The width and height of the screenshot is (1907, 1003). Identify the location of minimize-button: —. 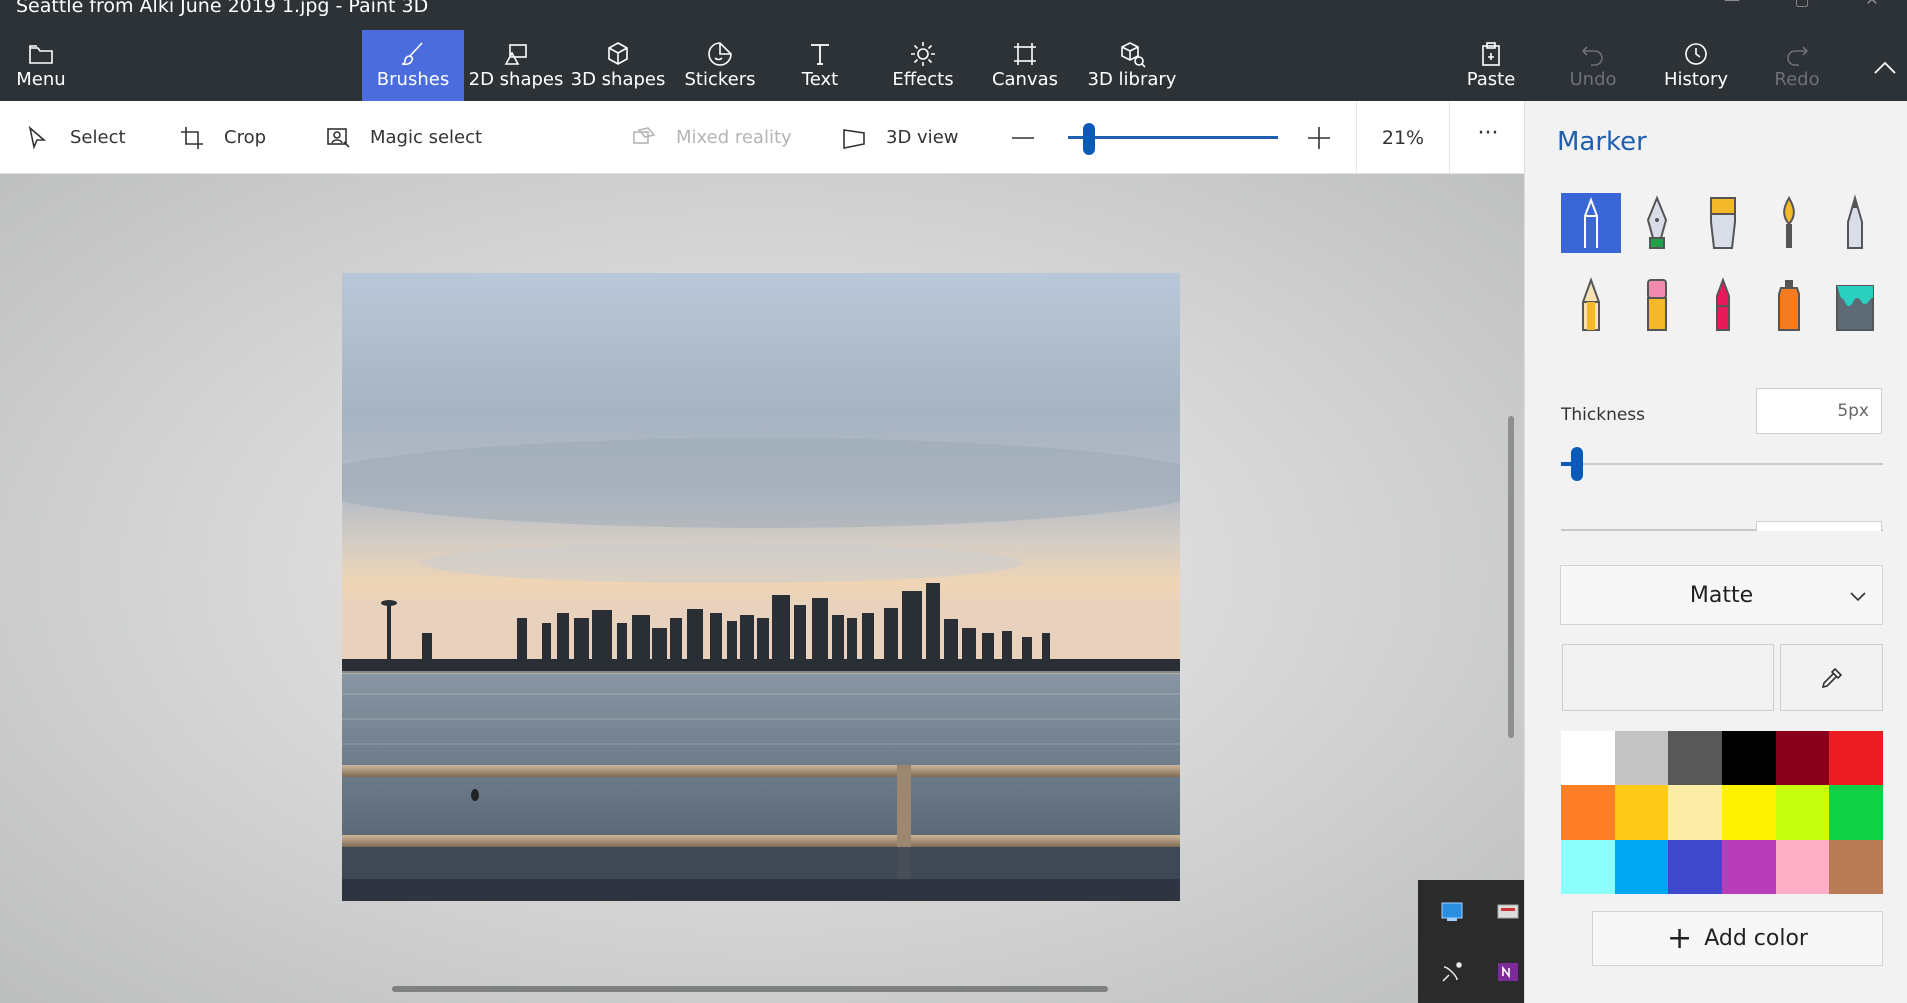
(1732, 7).